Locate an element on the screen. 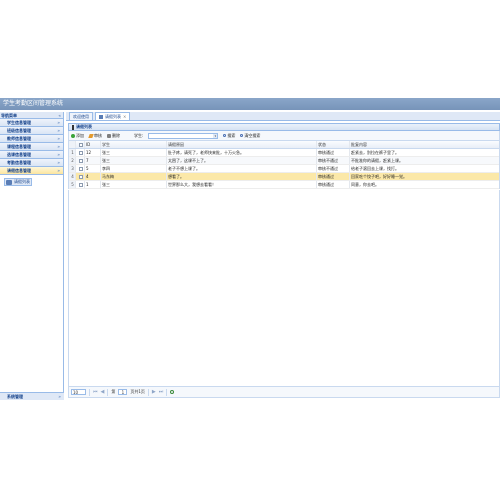 Image resolution: width=500 pixels, height=500 pixels. row-number: 2 is located at coordinates (72, 160).